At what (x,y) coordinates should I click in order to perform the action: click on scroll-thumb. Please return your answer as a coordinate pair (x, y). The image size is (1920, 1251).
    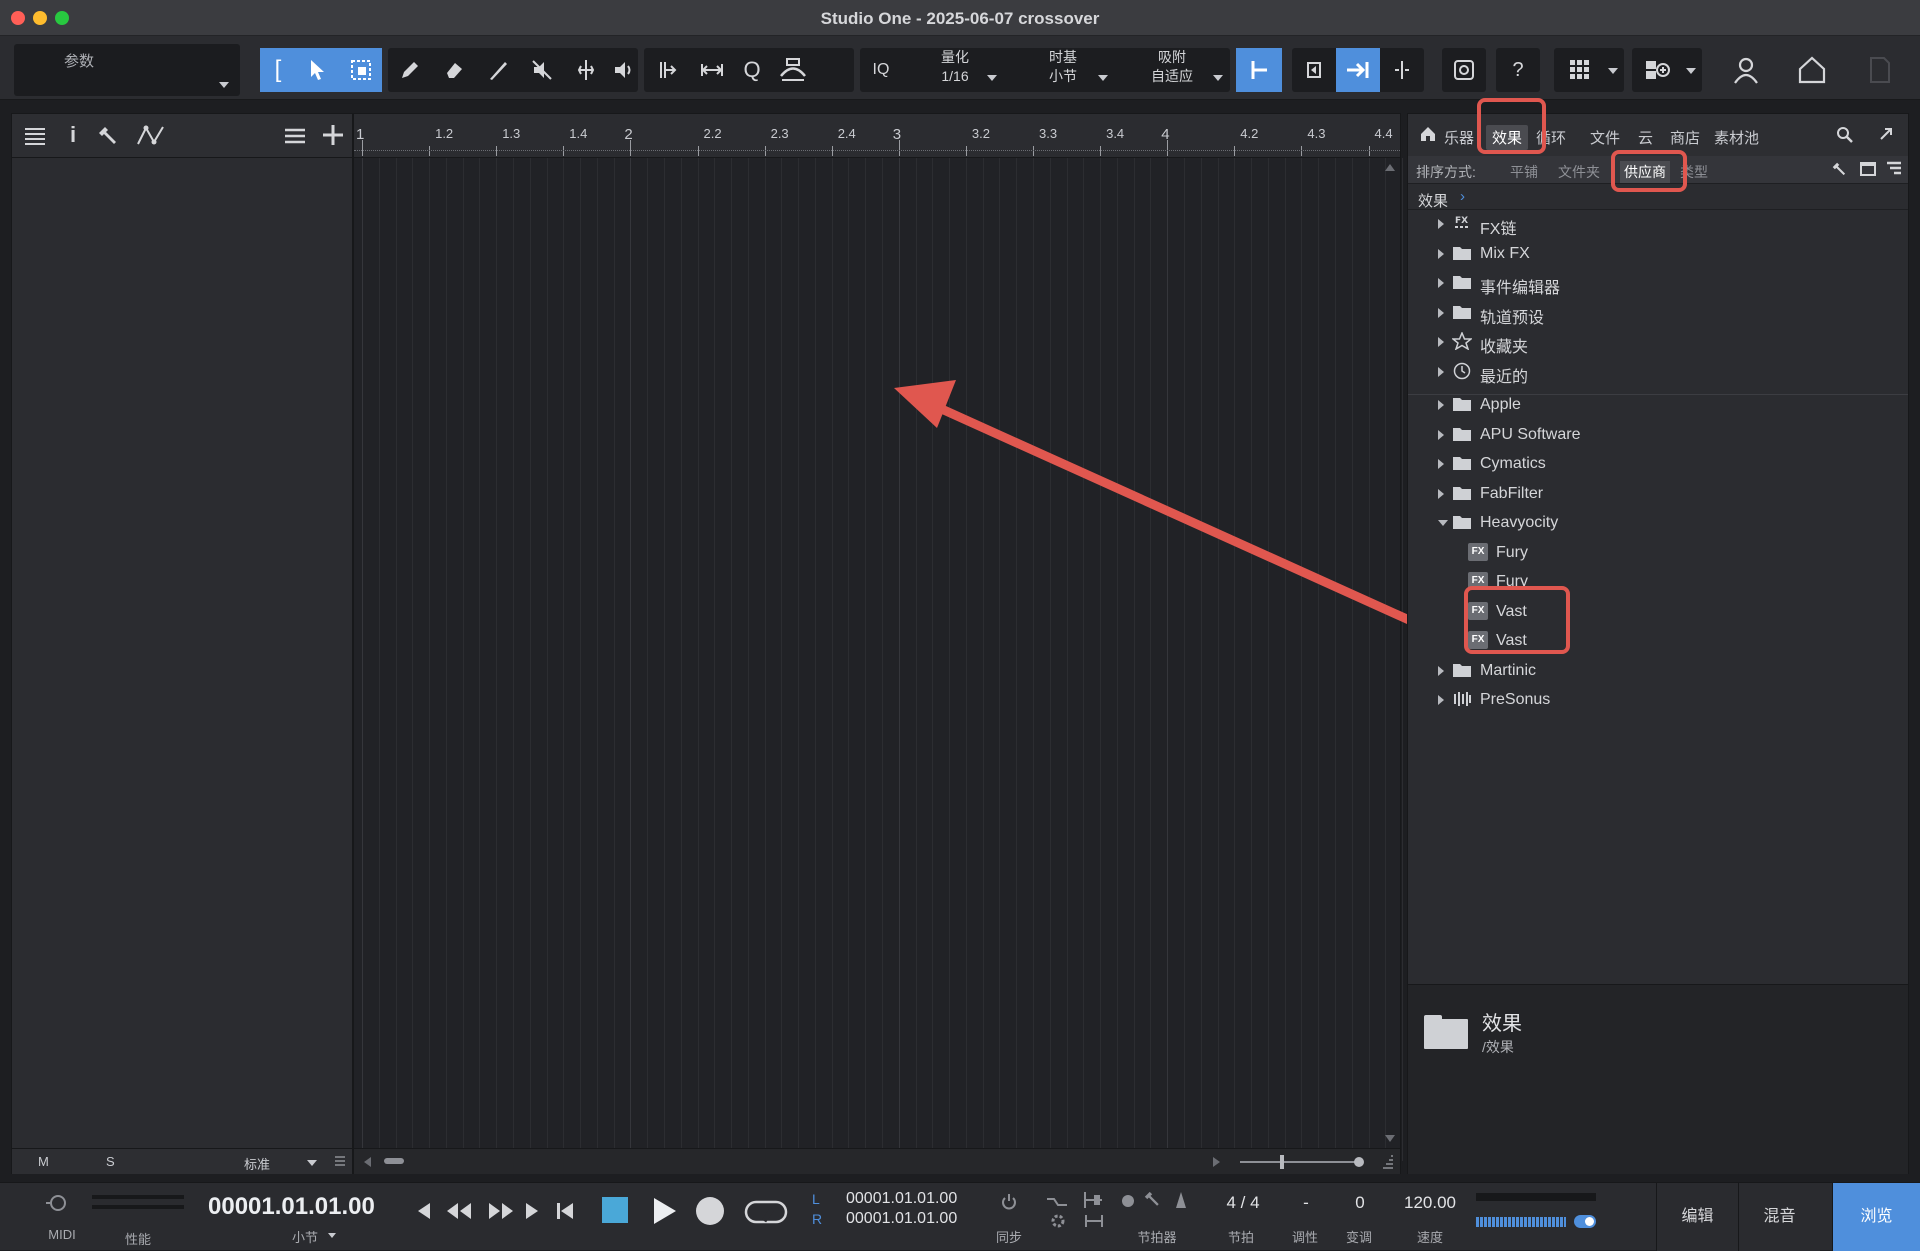
    Looking at the image, I should click on (394, 1161).